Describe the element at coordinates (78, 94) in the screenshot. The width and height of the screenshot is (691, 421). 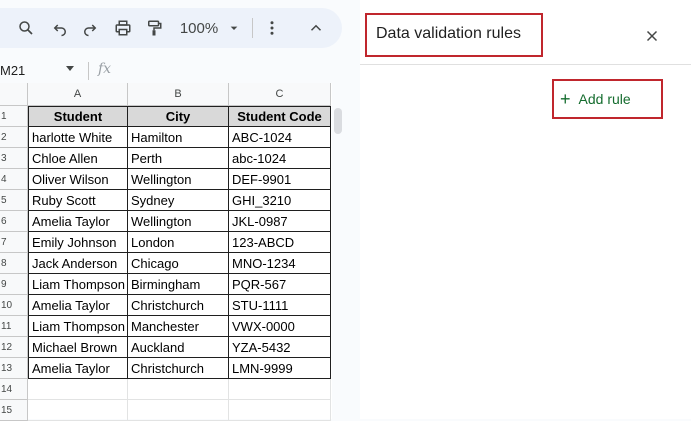
I see `column-header-a: A` at that location.